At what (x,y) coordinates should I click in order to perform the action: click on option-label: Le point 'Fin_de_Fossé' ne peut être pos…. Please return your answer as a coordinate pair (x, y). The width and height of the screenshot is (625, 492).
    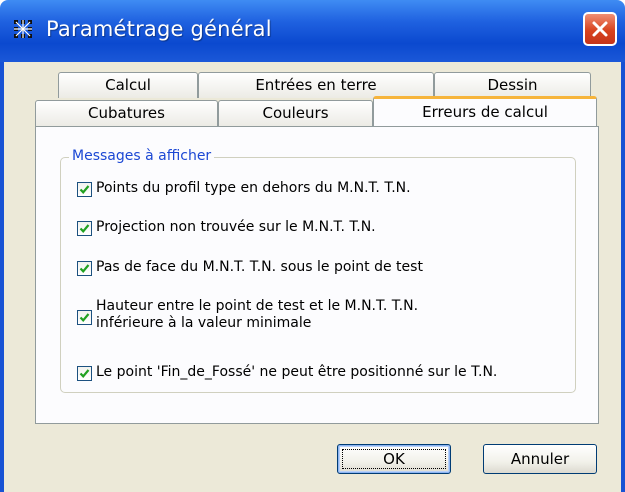
    Looking at the image, I should click on (297, 372).